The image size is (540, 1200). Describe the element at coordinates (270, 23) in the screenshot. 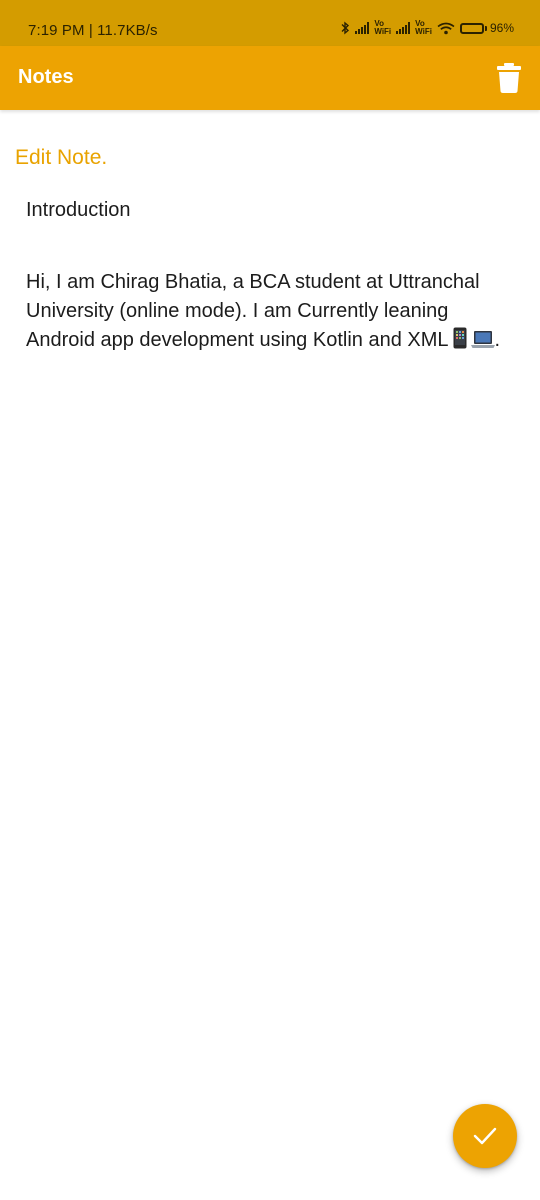

I see `status-bar: 7:19 PM | 11.7KB/s Vo WiFi Vo WiFi 96%` at that location.